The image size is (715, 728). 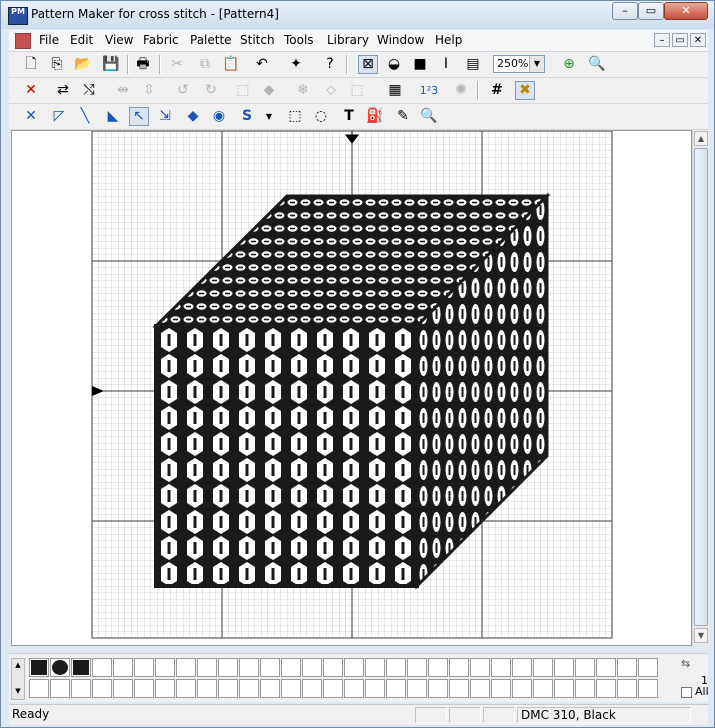 I want to click on mdi-minimize-button: –, so click(x=662, y=40).